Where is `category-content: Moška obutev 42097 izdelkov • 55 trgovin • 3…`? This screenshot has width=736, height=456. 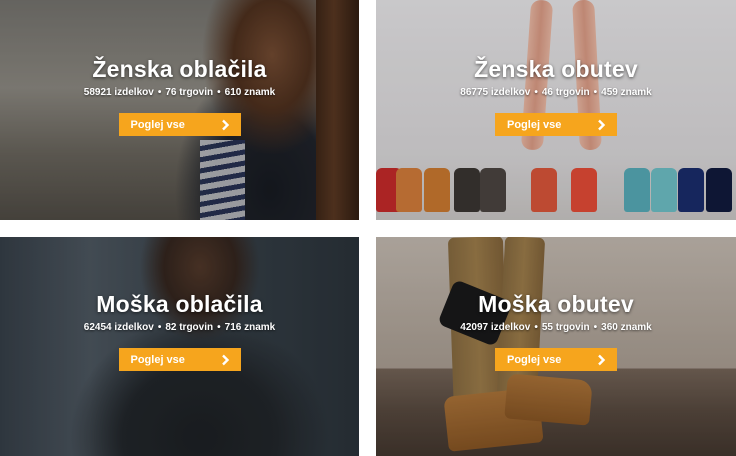 category-content: Moška obutev 42097 izdelkov • 55 trgovin • 3… is located at coordinates (556, 330).